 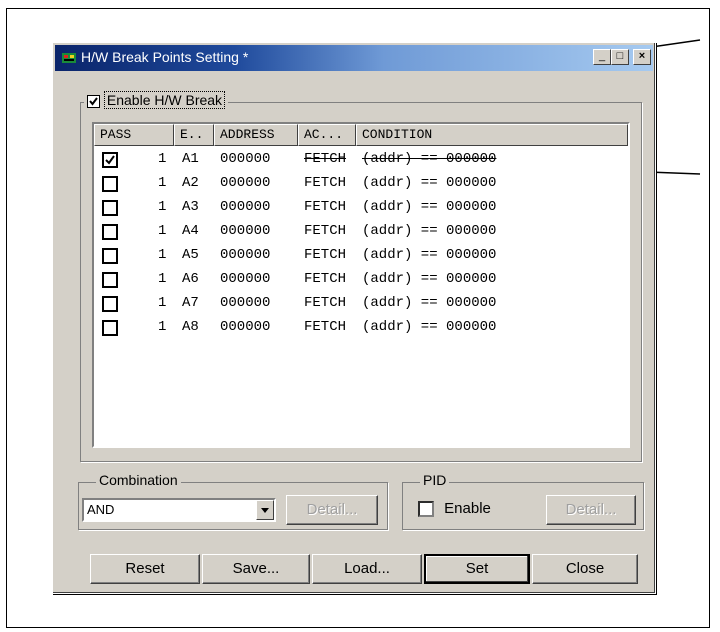 I want to click on col-event: E.., so click(x=194, y=135).